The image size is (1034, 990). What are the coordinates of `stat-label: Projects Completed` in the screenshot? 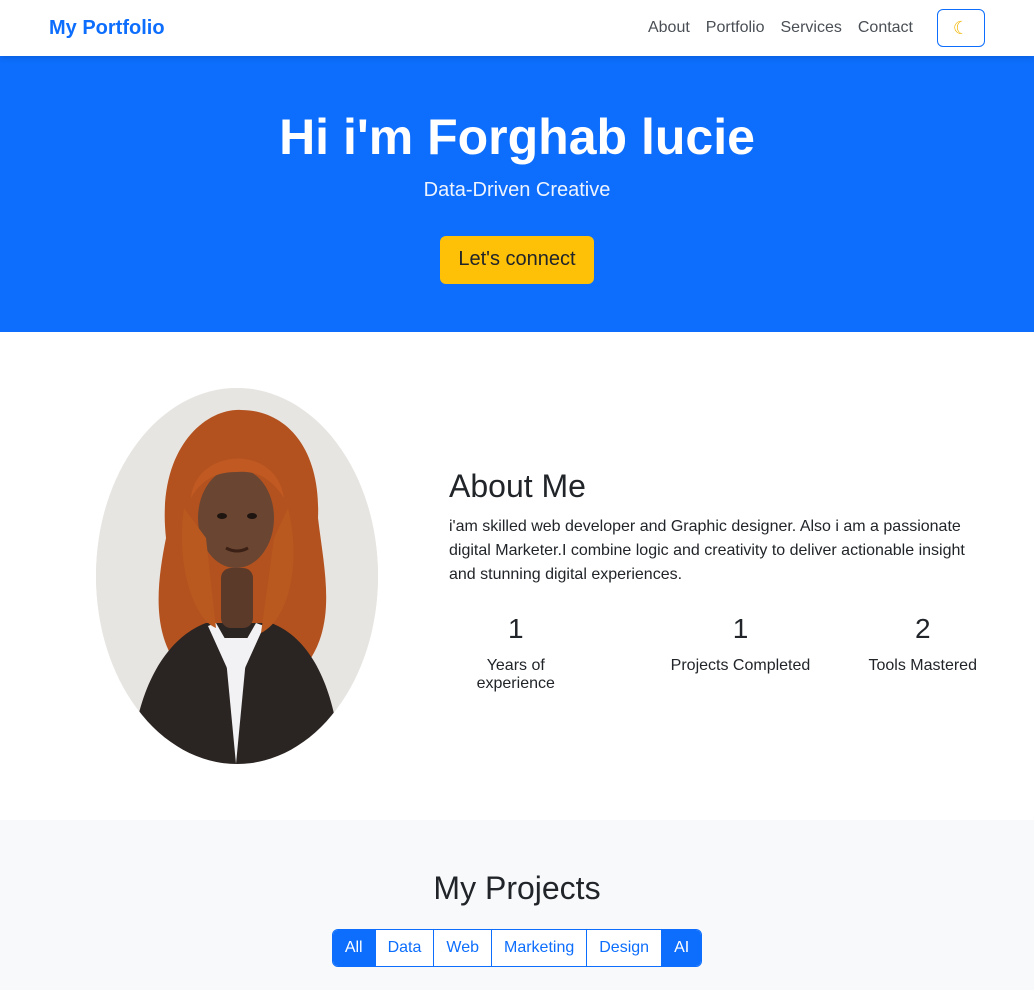 It's located at (740, 665).